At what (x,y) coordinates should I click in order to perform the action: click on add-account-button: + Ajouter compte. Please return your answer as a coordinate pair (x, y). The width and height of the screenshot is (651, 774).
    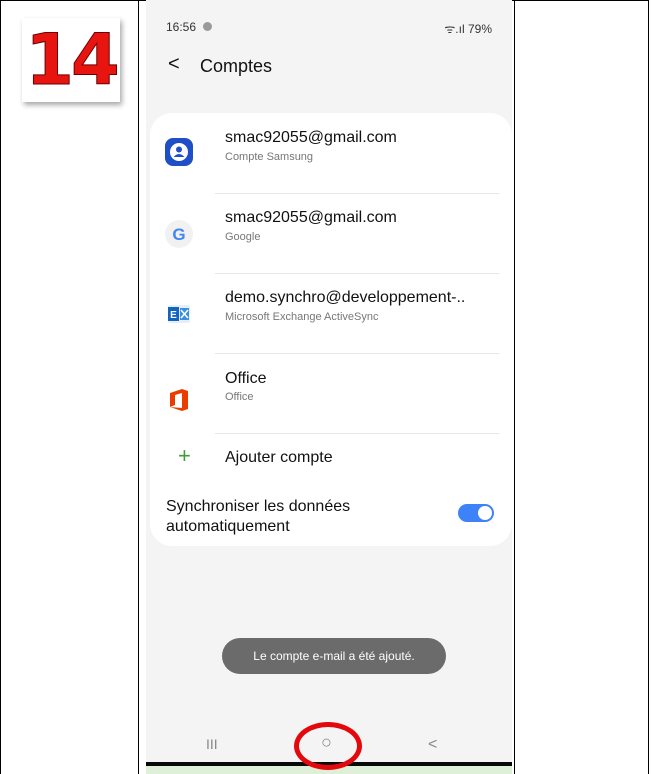
    Looking at the image, I should click on (331, 457).